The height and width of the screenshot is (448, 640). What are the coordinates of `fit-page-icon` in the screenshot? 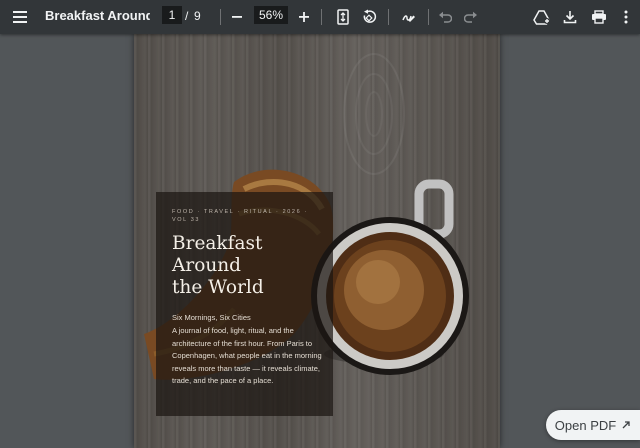 It's located at (343, 17).